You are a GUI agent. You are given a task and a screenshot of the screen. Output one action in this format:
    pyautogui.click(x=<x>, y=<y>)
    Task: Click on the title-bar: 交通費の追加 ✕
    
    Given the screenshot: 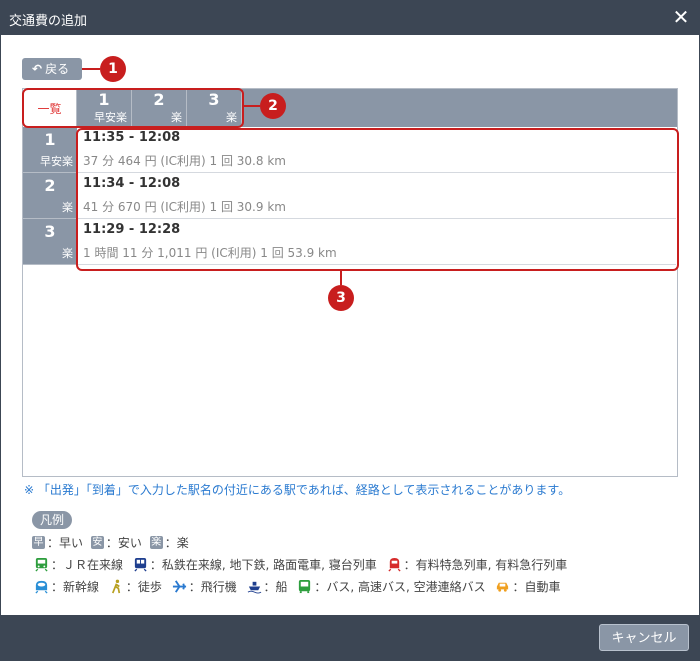 What is the action you would take?
    pyautogui.click(x=350, y=18)
    